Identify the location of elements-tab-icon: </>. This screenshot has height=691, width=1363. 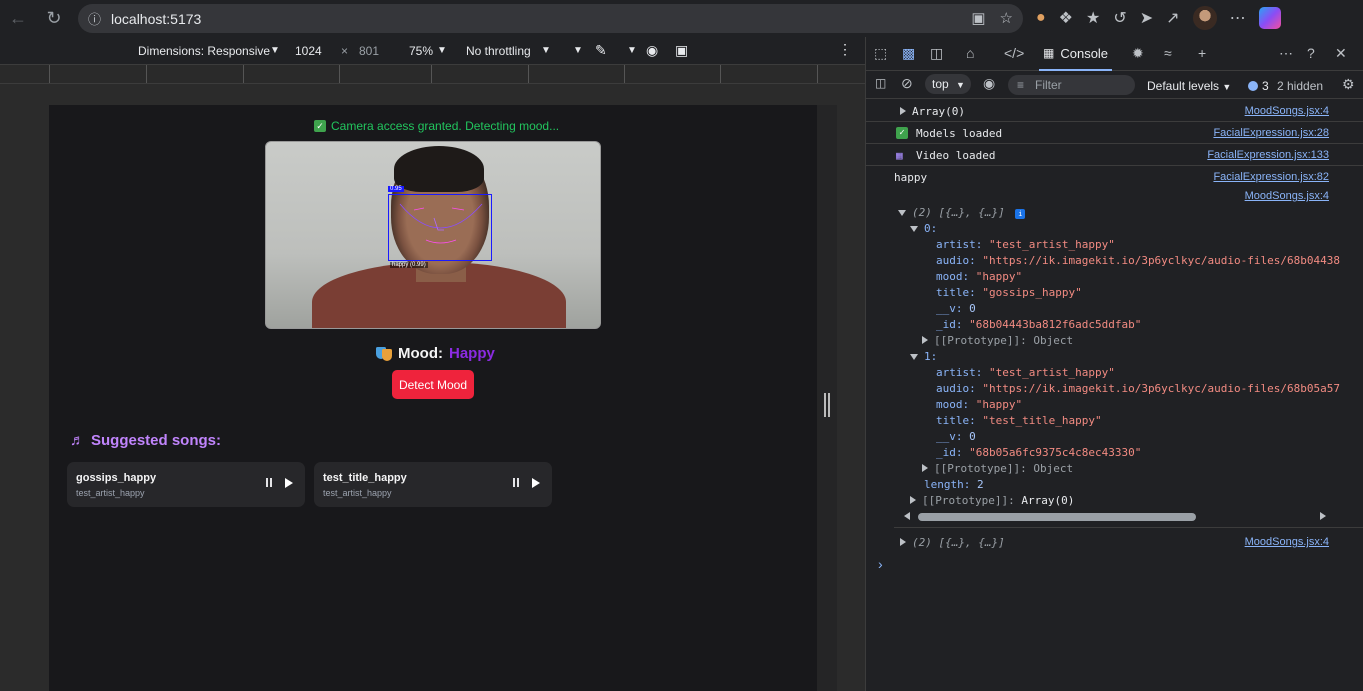
(1014, 53).